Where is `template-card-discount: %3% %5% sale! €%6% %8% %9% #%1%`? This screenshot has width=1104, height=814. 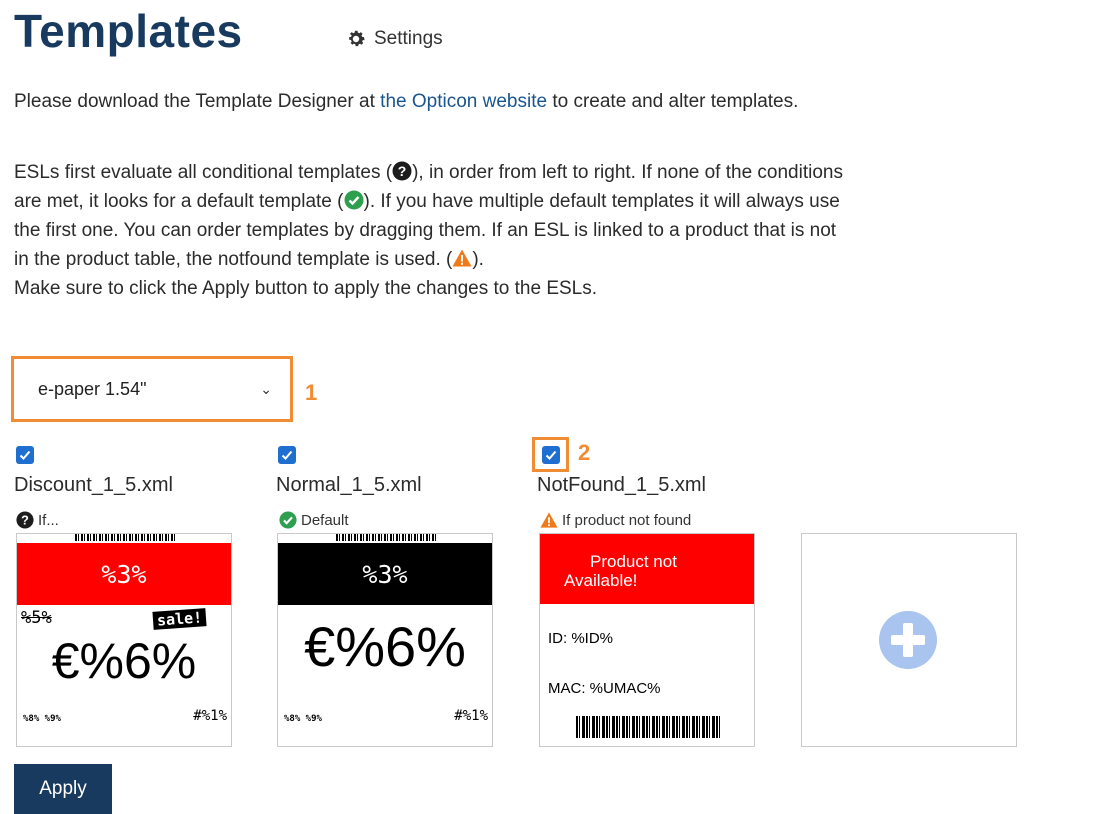 template-card-discount: %3% %5% sale! €%6% %8% %9% #%1% is located at coordinates (124, 640).